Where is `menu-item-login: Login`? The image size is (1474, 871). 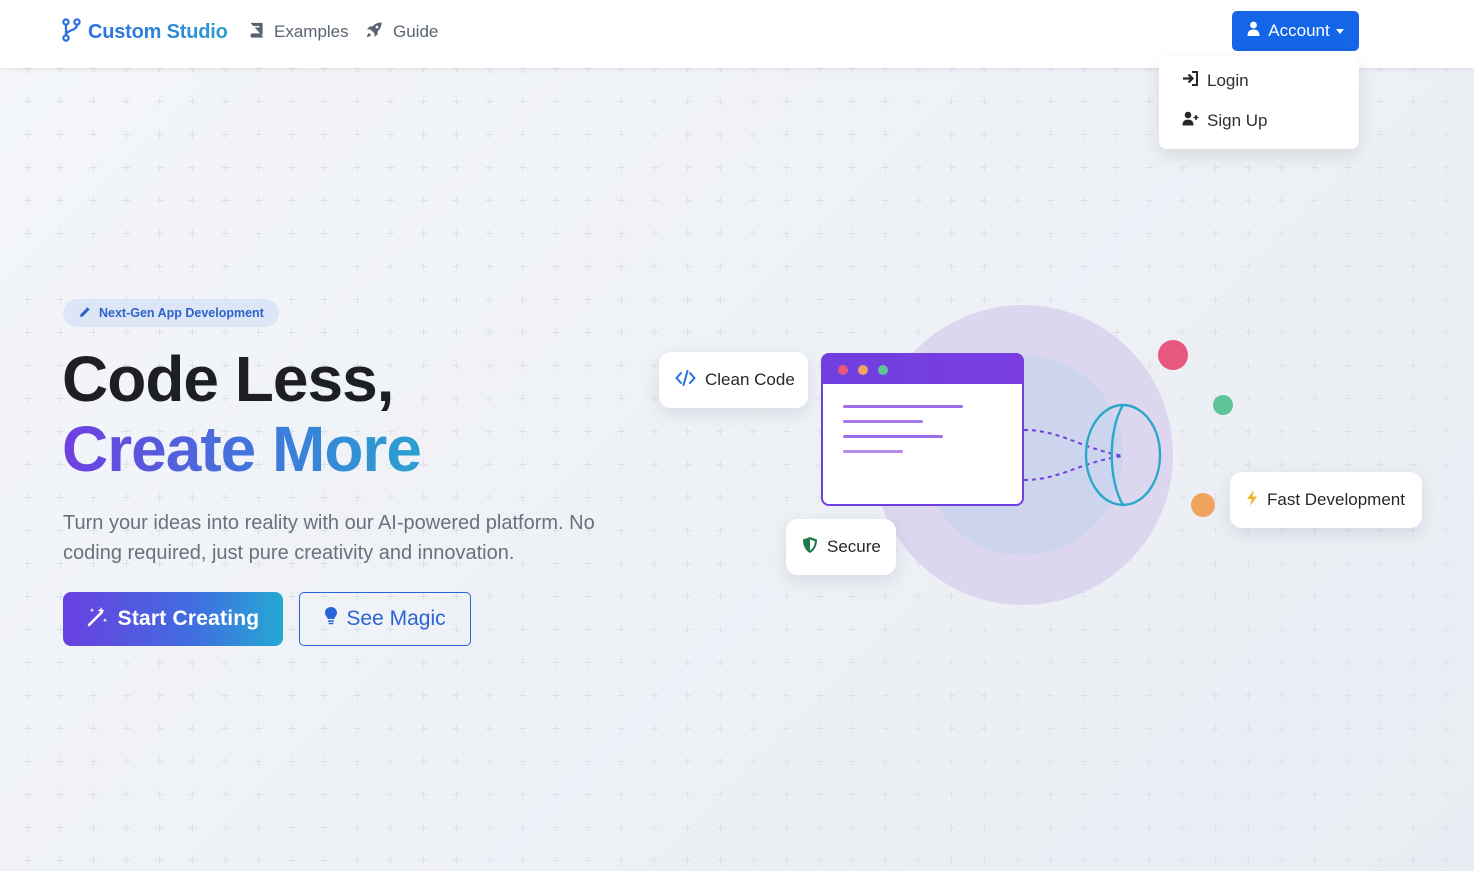 menu-item-login: Login is located at coordinates (1215, 81).